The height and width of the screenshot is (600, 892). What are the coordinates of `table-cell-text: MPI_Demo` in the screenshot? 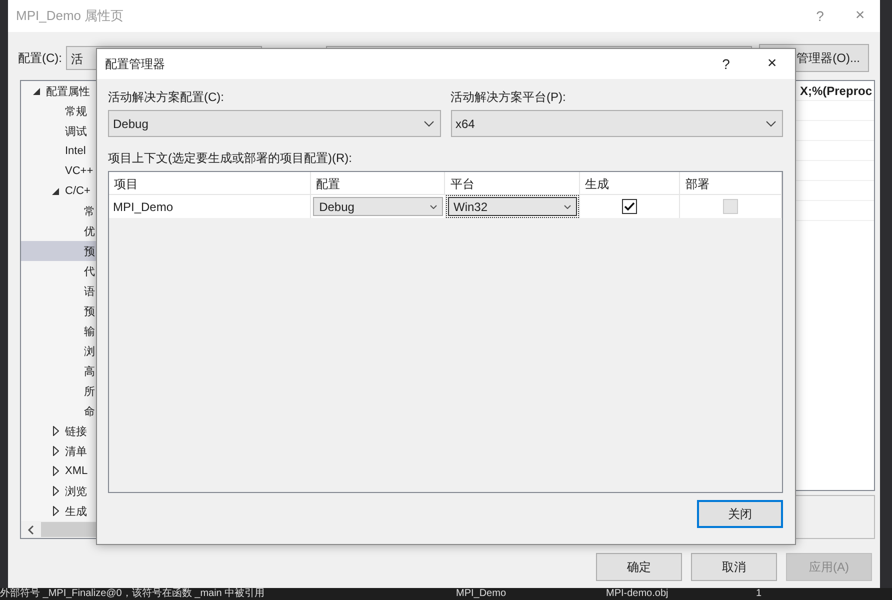 It's located at (143, 207).